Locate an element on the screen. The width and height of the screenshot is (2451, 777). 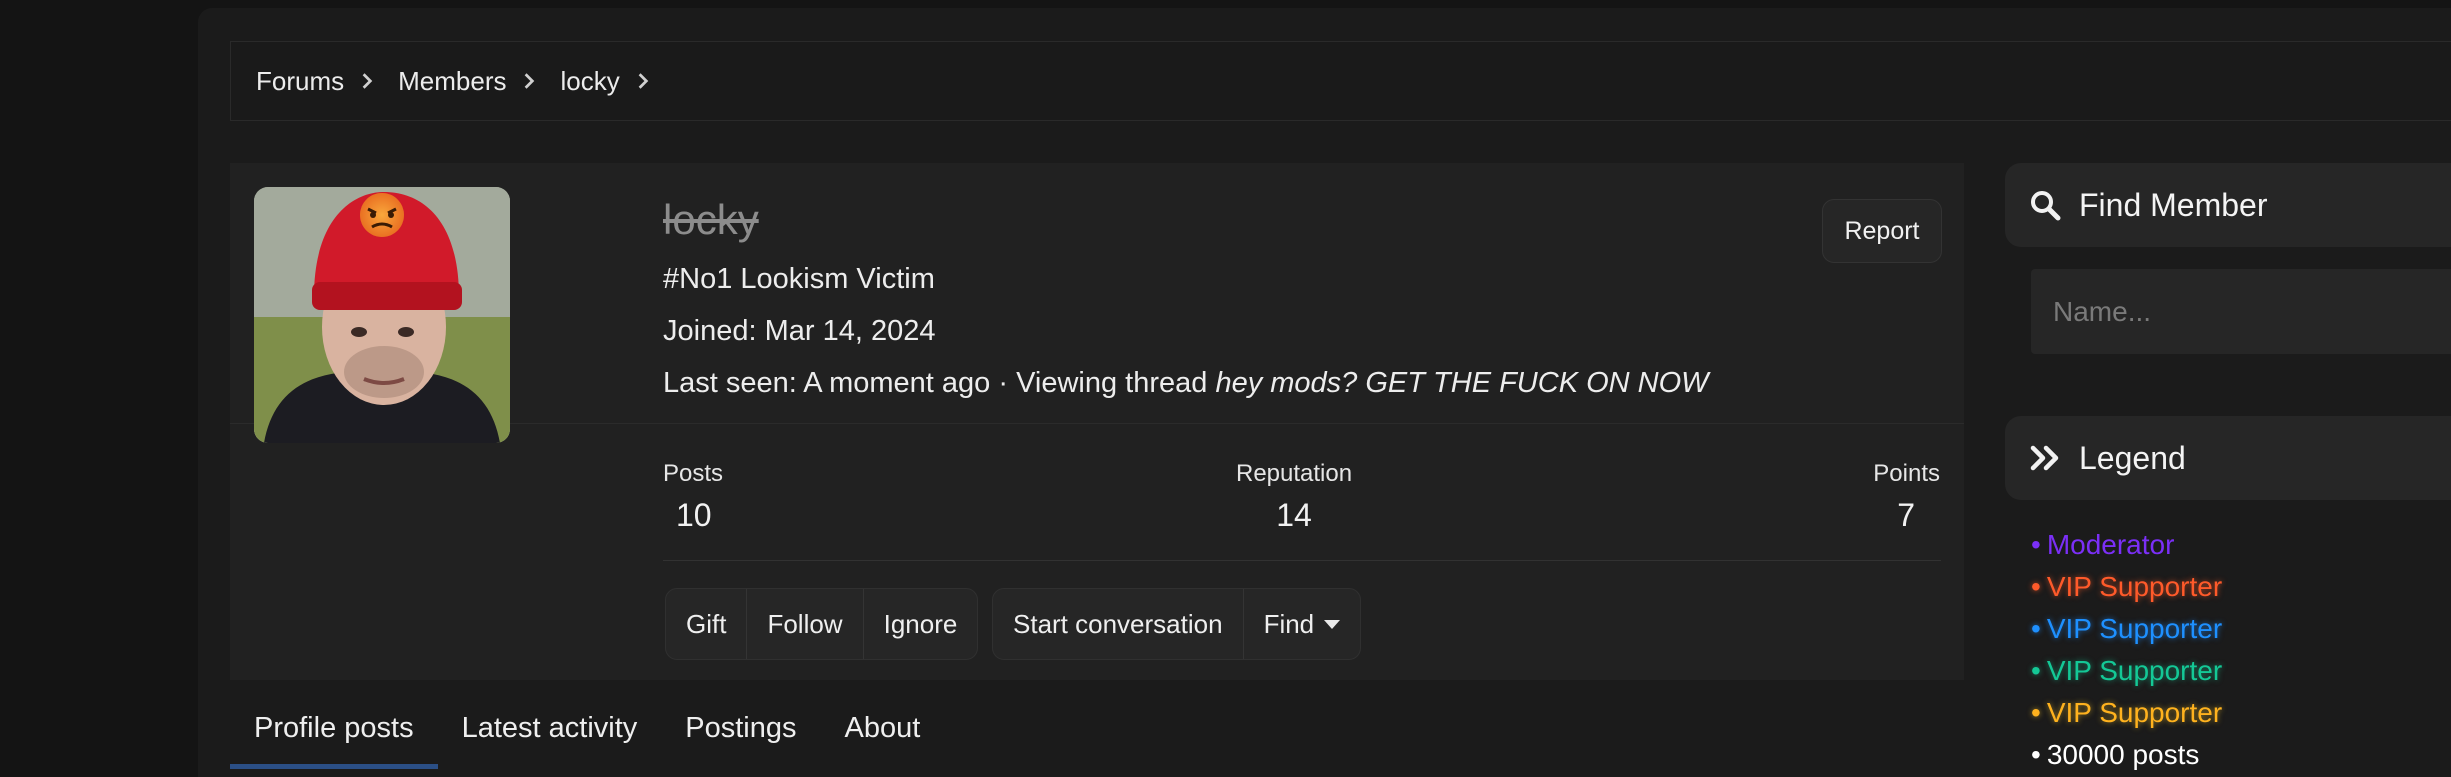
stat-reputation: Reputation 14 is located at coordinates (1294, 497).